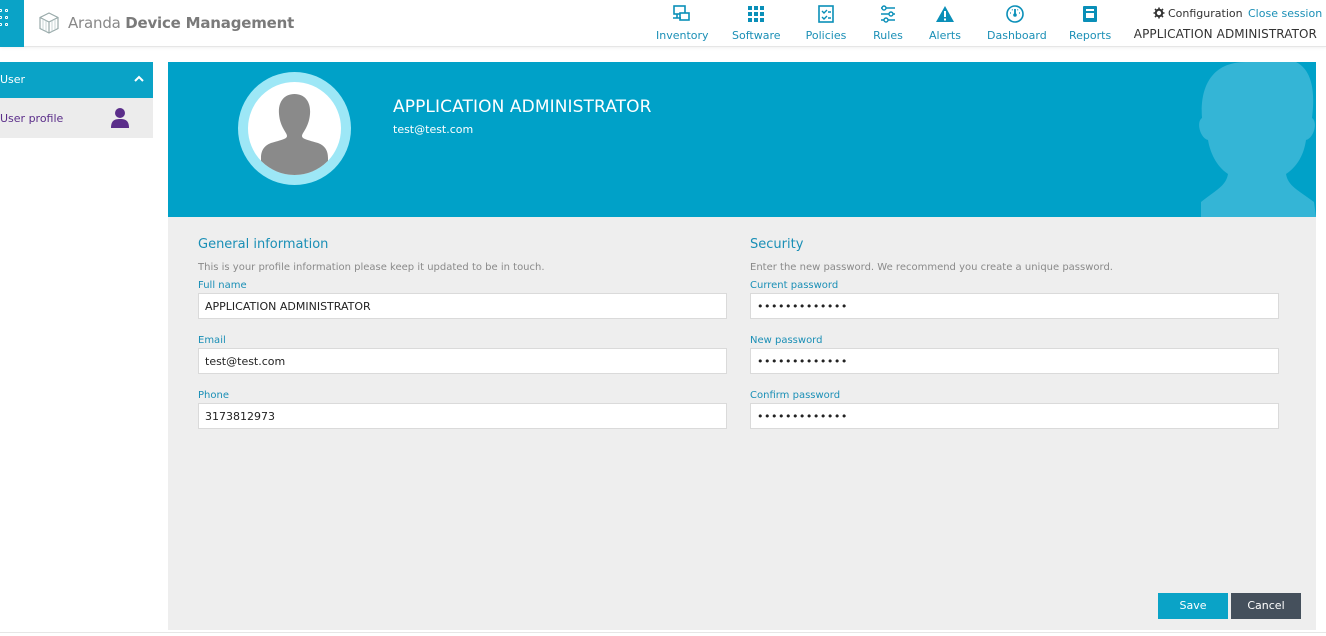 The image size is (1326, 636). What do you see at coordinates (294, 134) in the screenshot?
I see `avatar-placeholder-icon` at bounding box center [294, 134].